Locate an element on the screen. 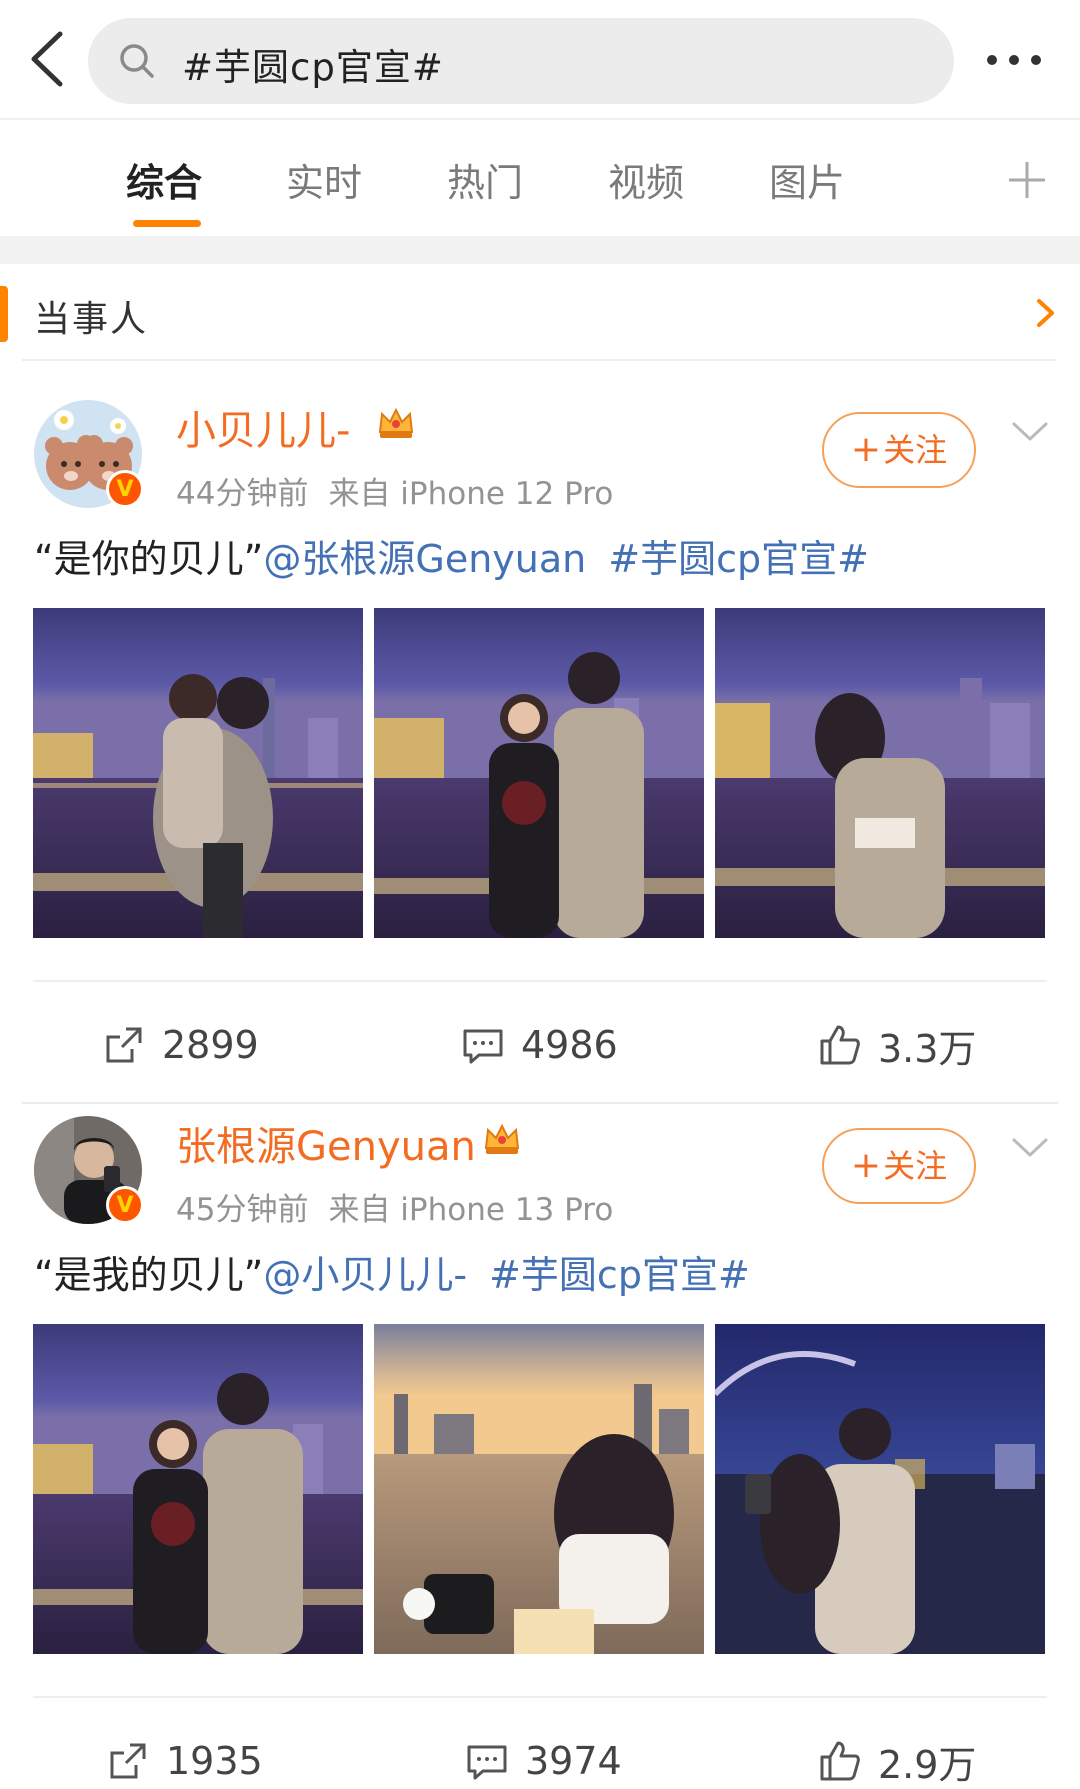  top-bar: #芋圆cp官宣# is located at coordinates (540, 59).